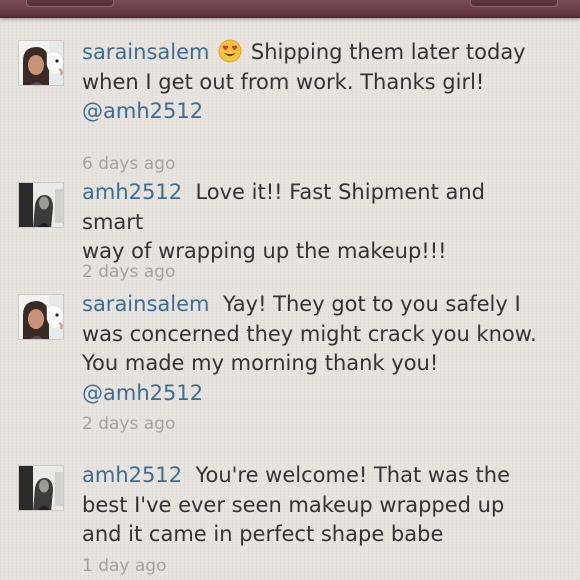 The height and width of the screenshot is (580, 580). I want to click on heart-eyes-emoji-icon, so click(230, 51).